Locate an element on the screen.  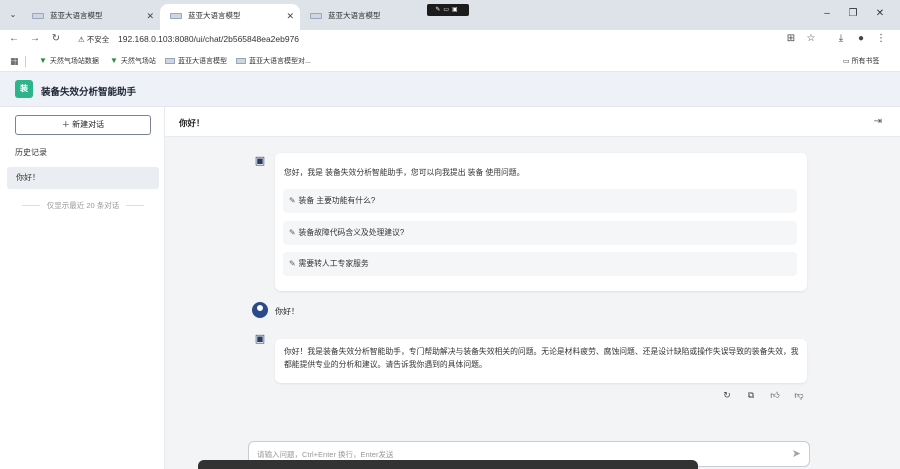
close-window-icon: ✕ is located at coordinates (880, 13).